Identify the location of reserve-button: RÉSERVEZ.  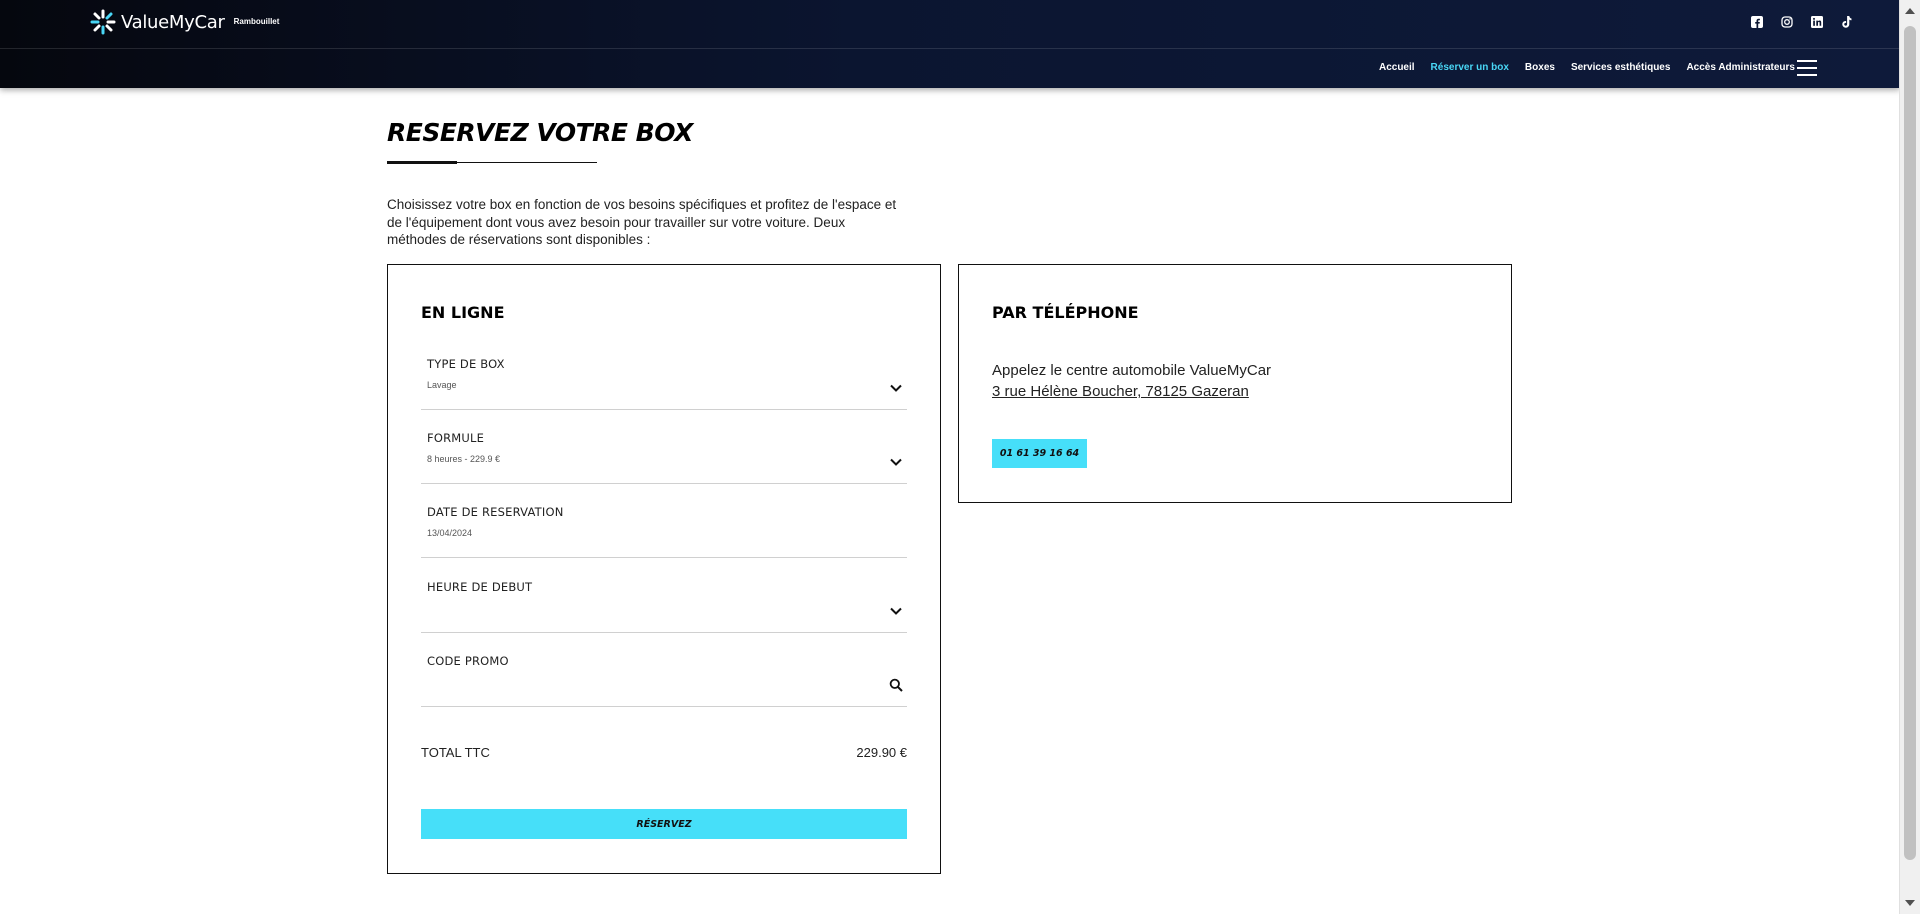
(664, 824).